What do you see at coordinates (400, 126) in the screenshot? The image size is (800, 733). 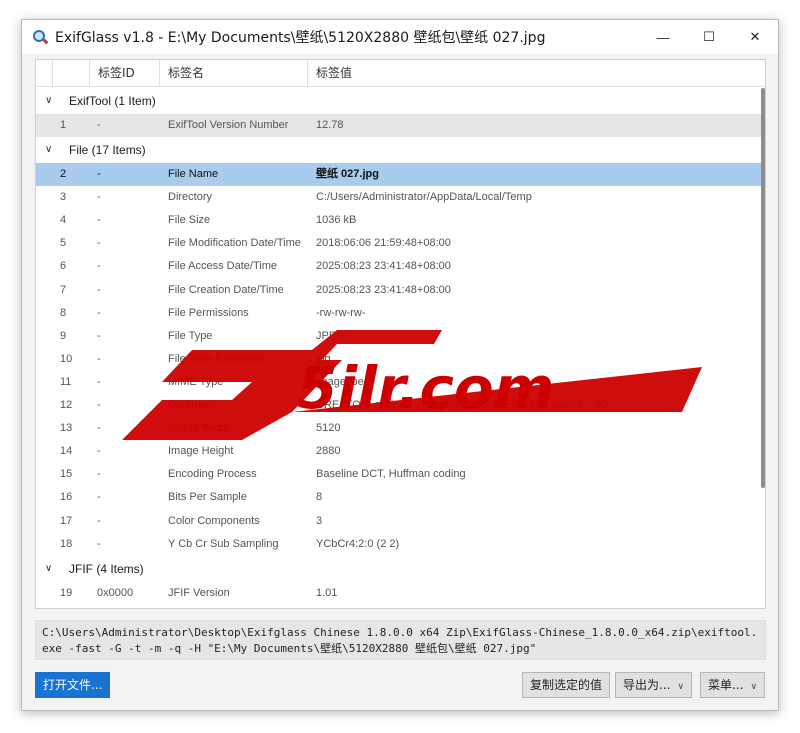 I see `table-row: 1 - ExifTool Version Number 12.78` at bounding box center [400, 126].